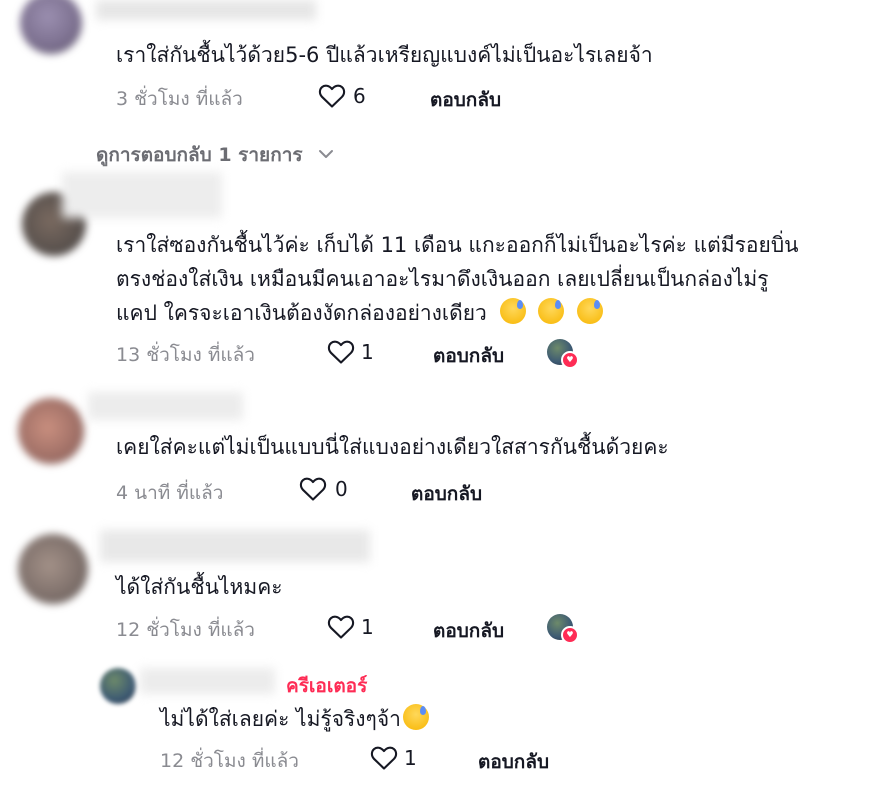 This screenshot has width=879, height=790. I want to click on view-replies-label: ดูการตอบกลับ 1 รายการ, so click(199, 155).